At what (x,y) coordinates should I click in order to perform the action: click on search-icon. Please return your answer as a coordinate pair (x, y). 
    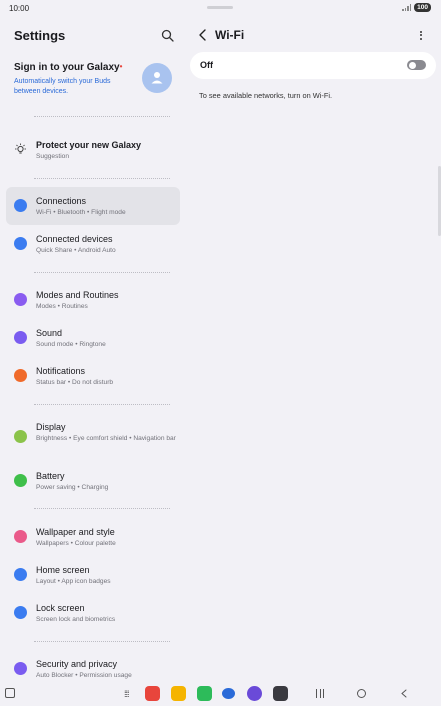
    Looking at the image, I should click on (167, 35).